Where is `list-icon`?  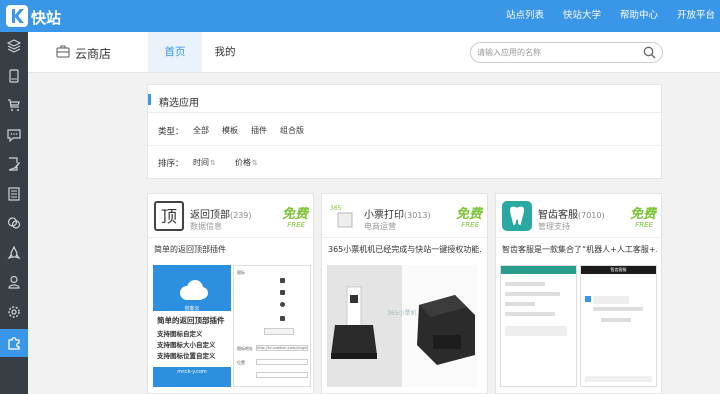 list-icon is located at coordinates (14, 194).